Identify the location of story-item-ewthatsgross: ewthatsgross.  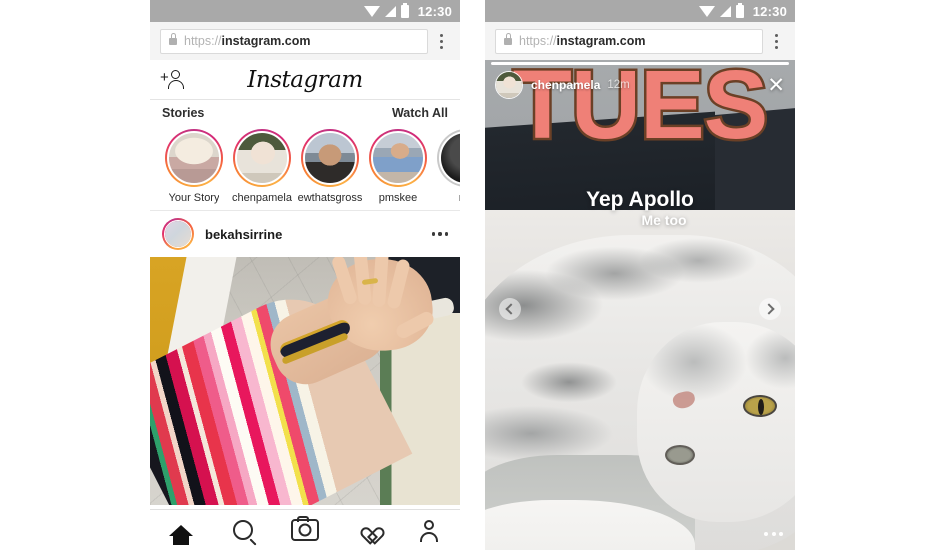
(330, 166).